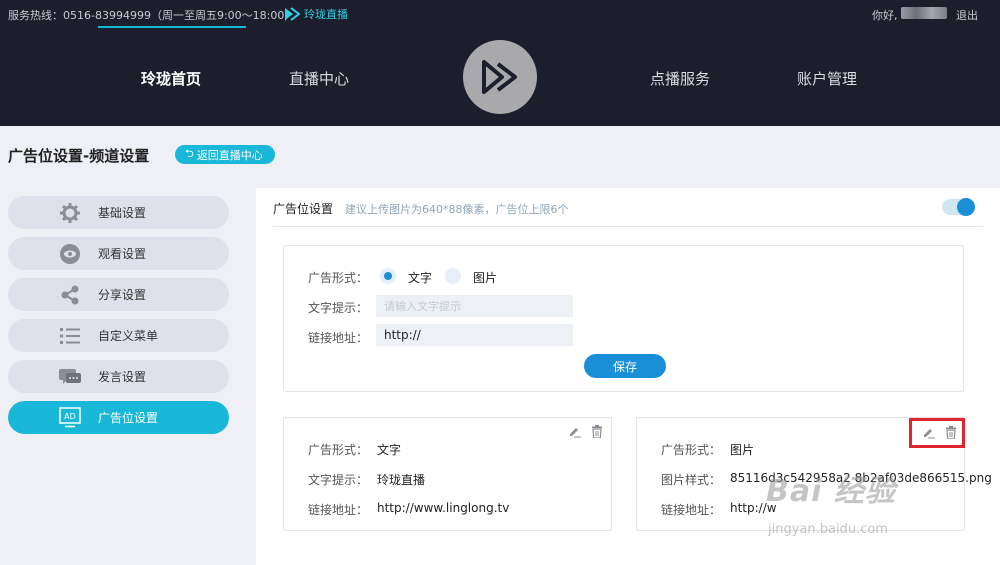  I want to click on page-title: 广告位设置-频道设置, so click(79, 156).